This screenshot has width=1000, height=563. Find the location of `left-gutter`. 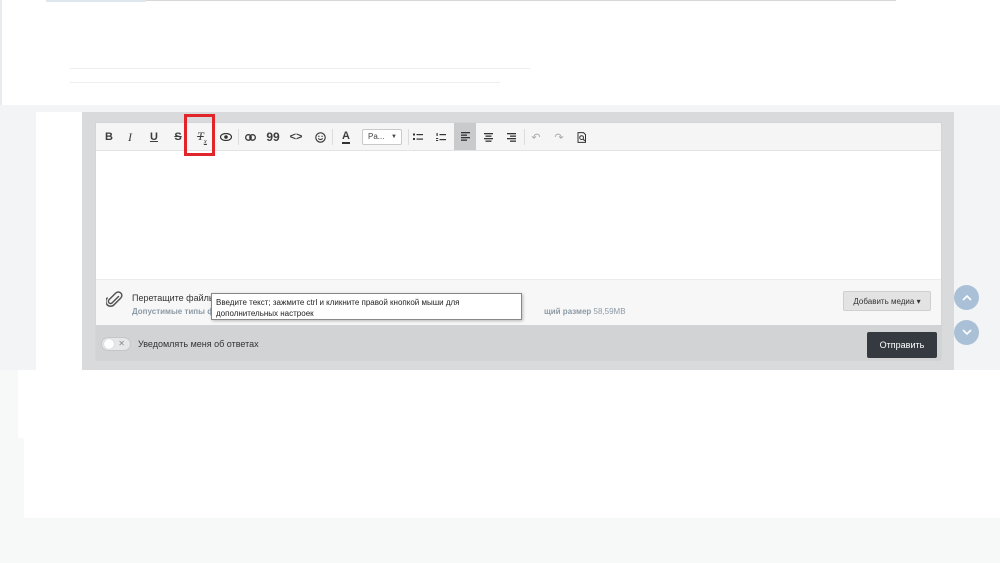

left-gutter is located at coordinates (59, 241).